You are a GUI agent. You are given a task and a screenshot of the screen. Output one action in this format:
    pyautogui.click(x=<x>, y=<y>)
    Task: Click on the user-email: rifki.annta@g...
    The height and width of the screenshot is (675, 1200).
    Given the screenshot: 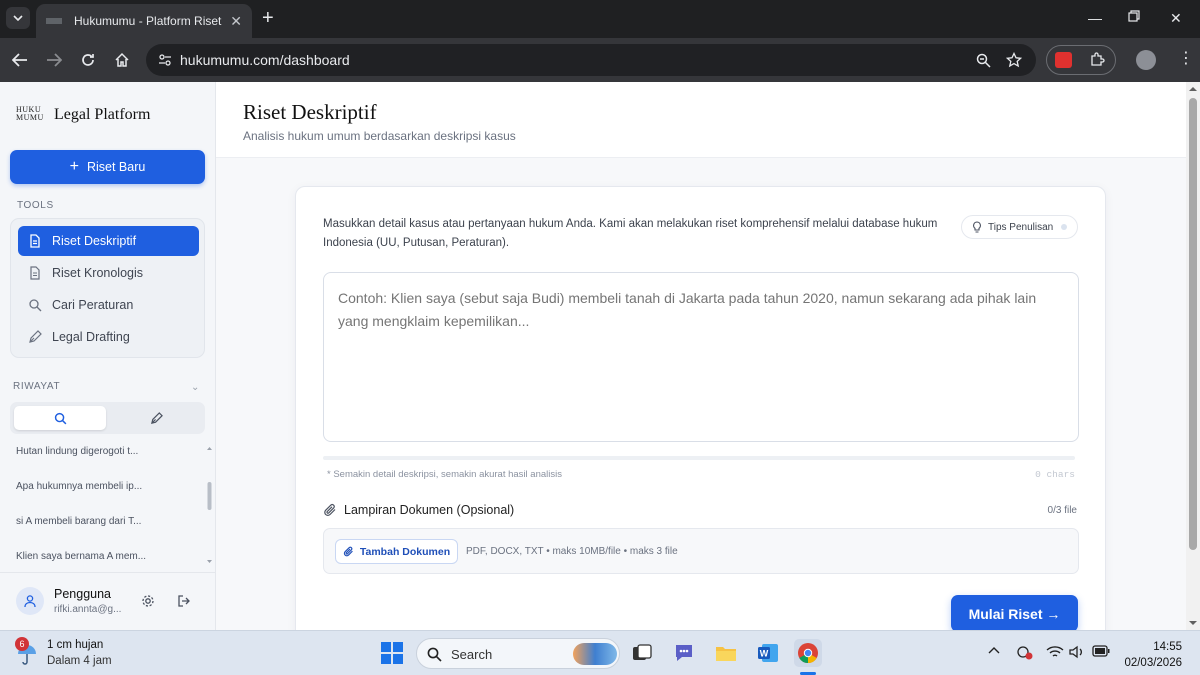 What is the action you would take?
    pyautogui.click(x=88, y=609)
    